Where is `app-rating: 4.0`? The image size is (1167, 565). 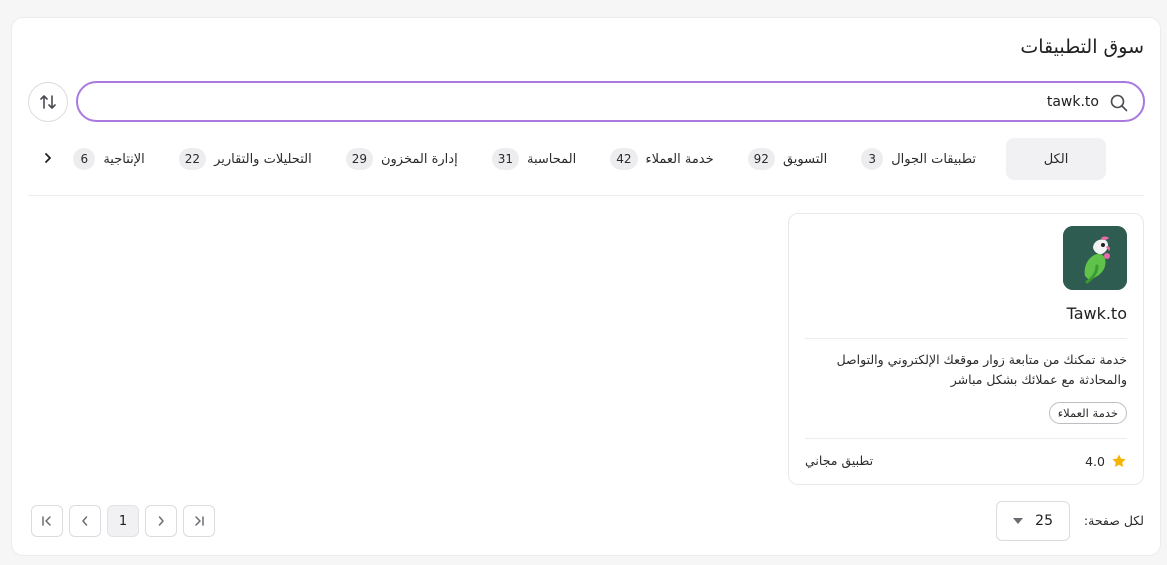
app-rating: 4.0 is located at coordinates (1106, 461).